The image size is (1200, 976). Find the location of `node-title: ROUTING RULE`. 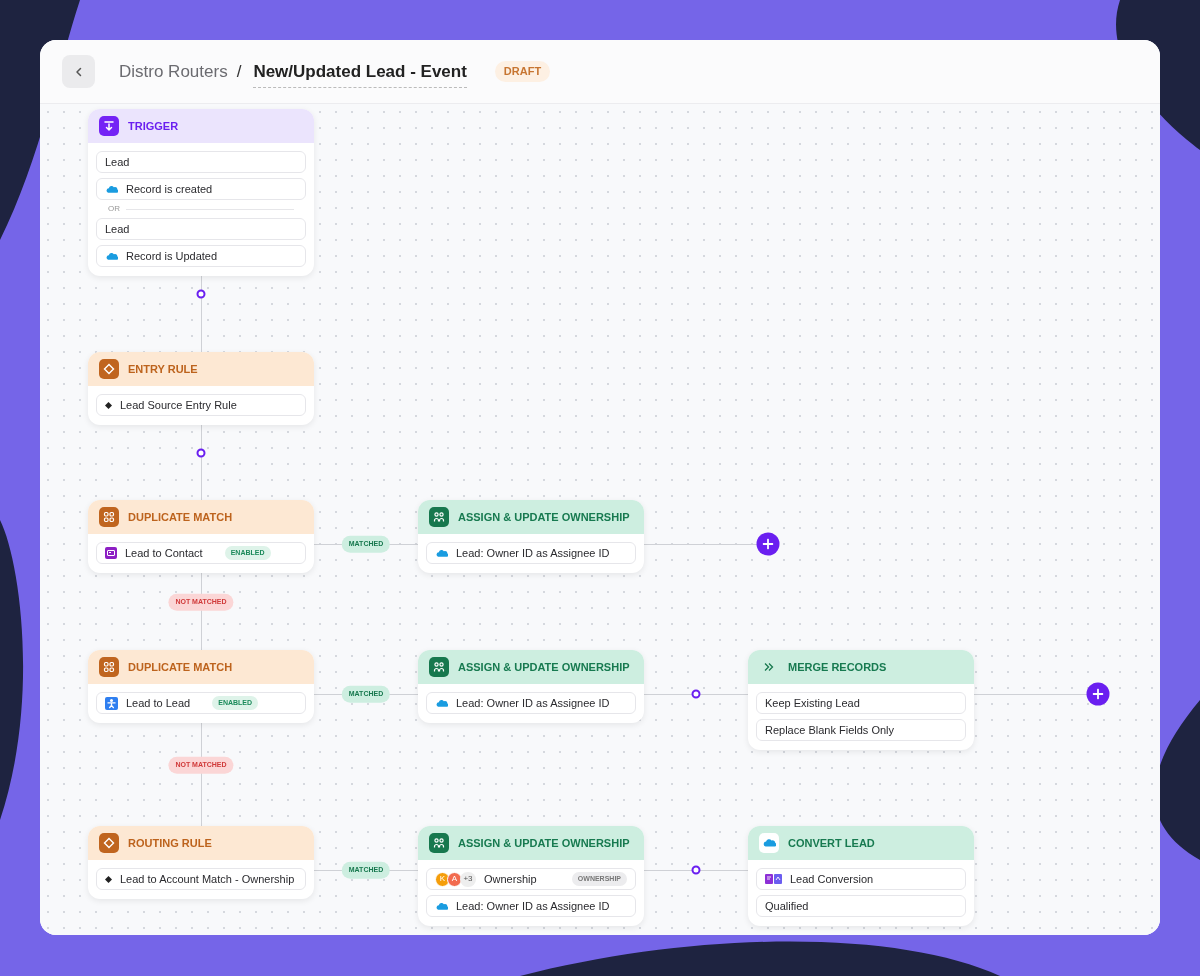

node-title: ROUTING RULE is located at coordinates (170, 843).